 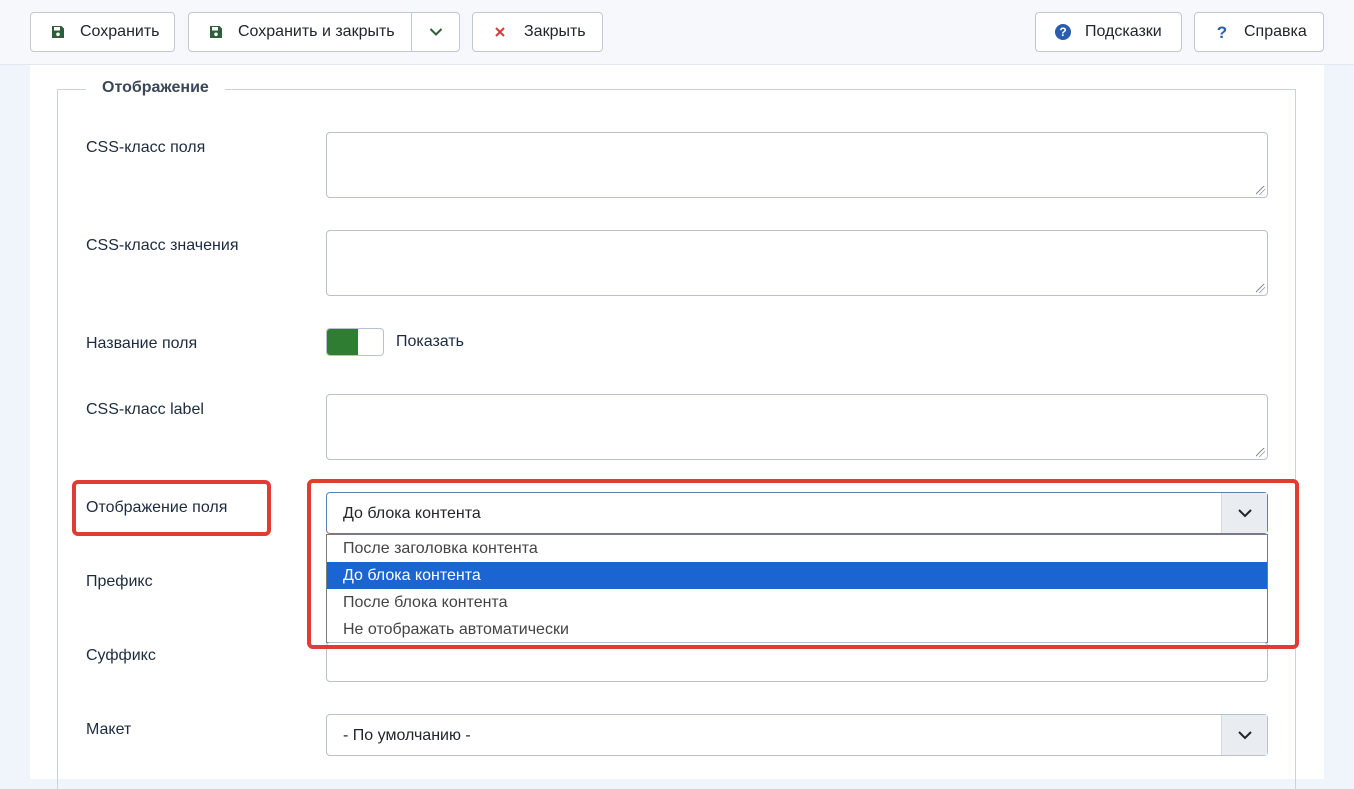 I want to click on save-label: Сохранить, so click(x=120, y=31).